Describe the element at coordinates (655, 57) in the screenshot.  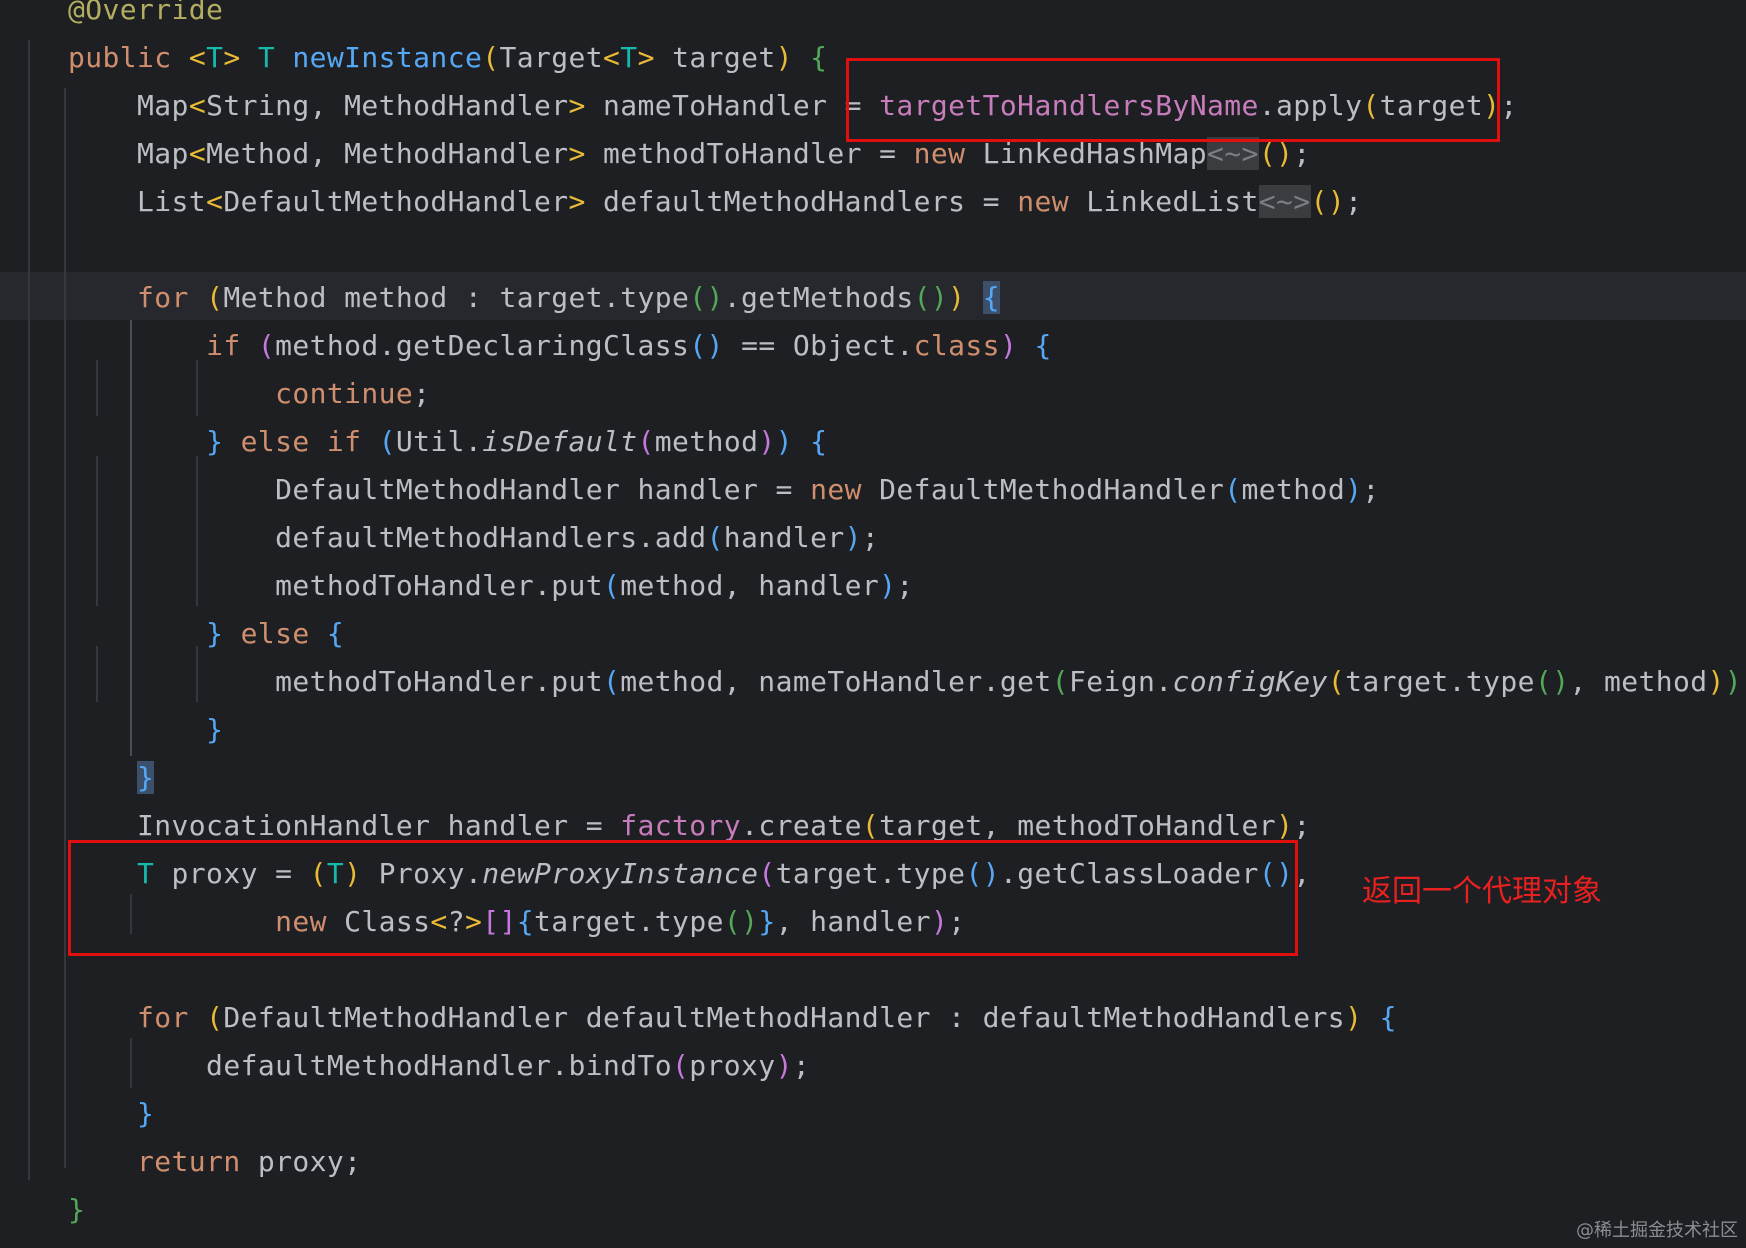
I see `code-token: >` at that location.